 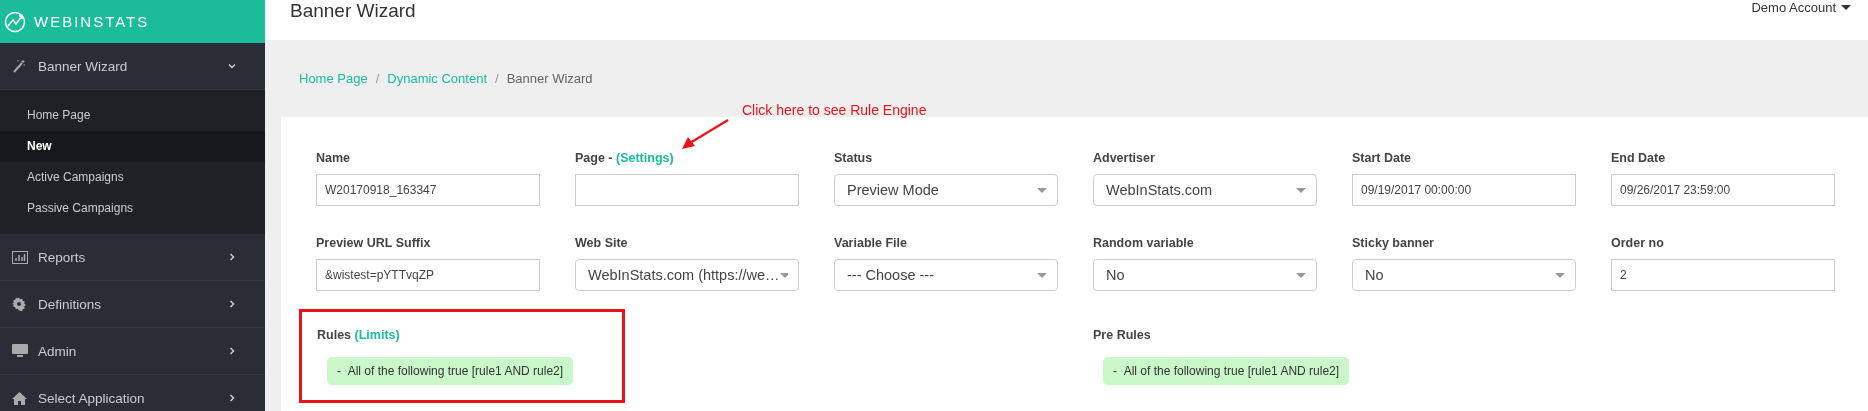 What do you see at coordinates (854, 158) in the screenshot?
I see `field-label: Status` at bounding box center [854, 158].